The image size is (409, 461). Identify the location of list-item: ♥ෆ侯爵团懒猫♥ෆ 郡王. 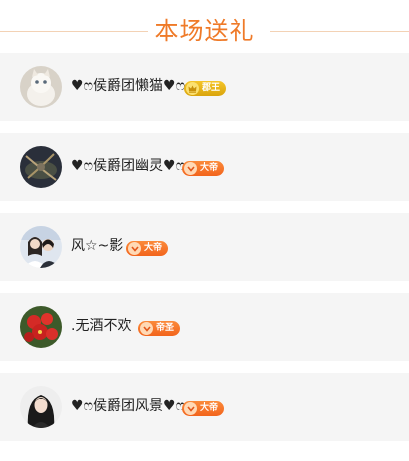
(204, 87).